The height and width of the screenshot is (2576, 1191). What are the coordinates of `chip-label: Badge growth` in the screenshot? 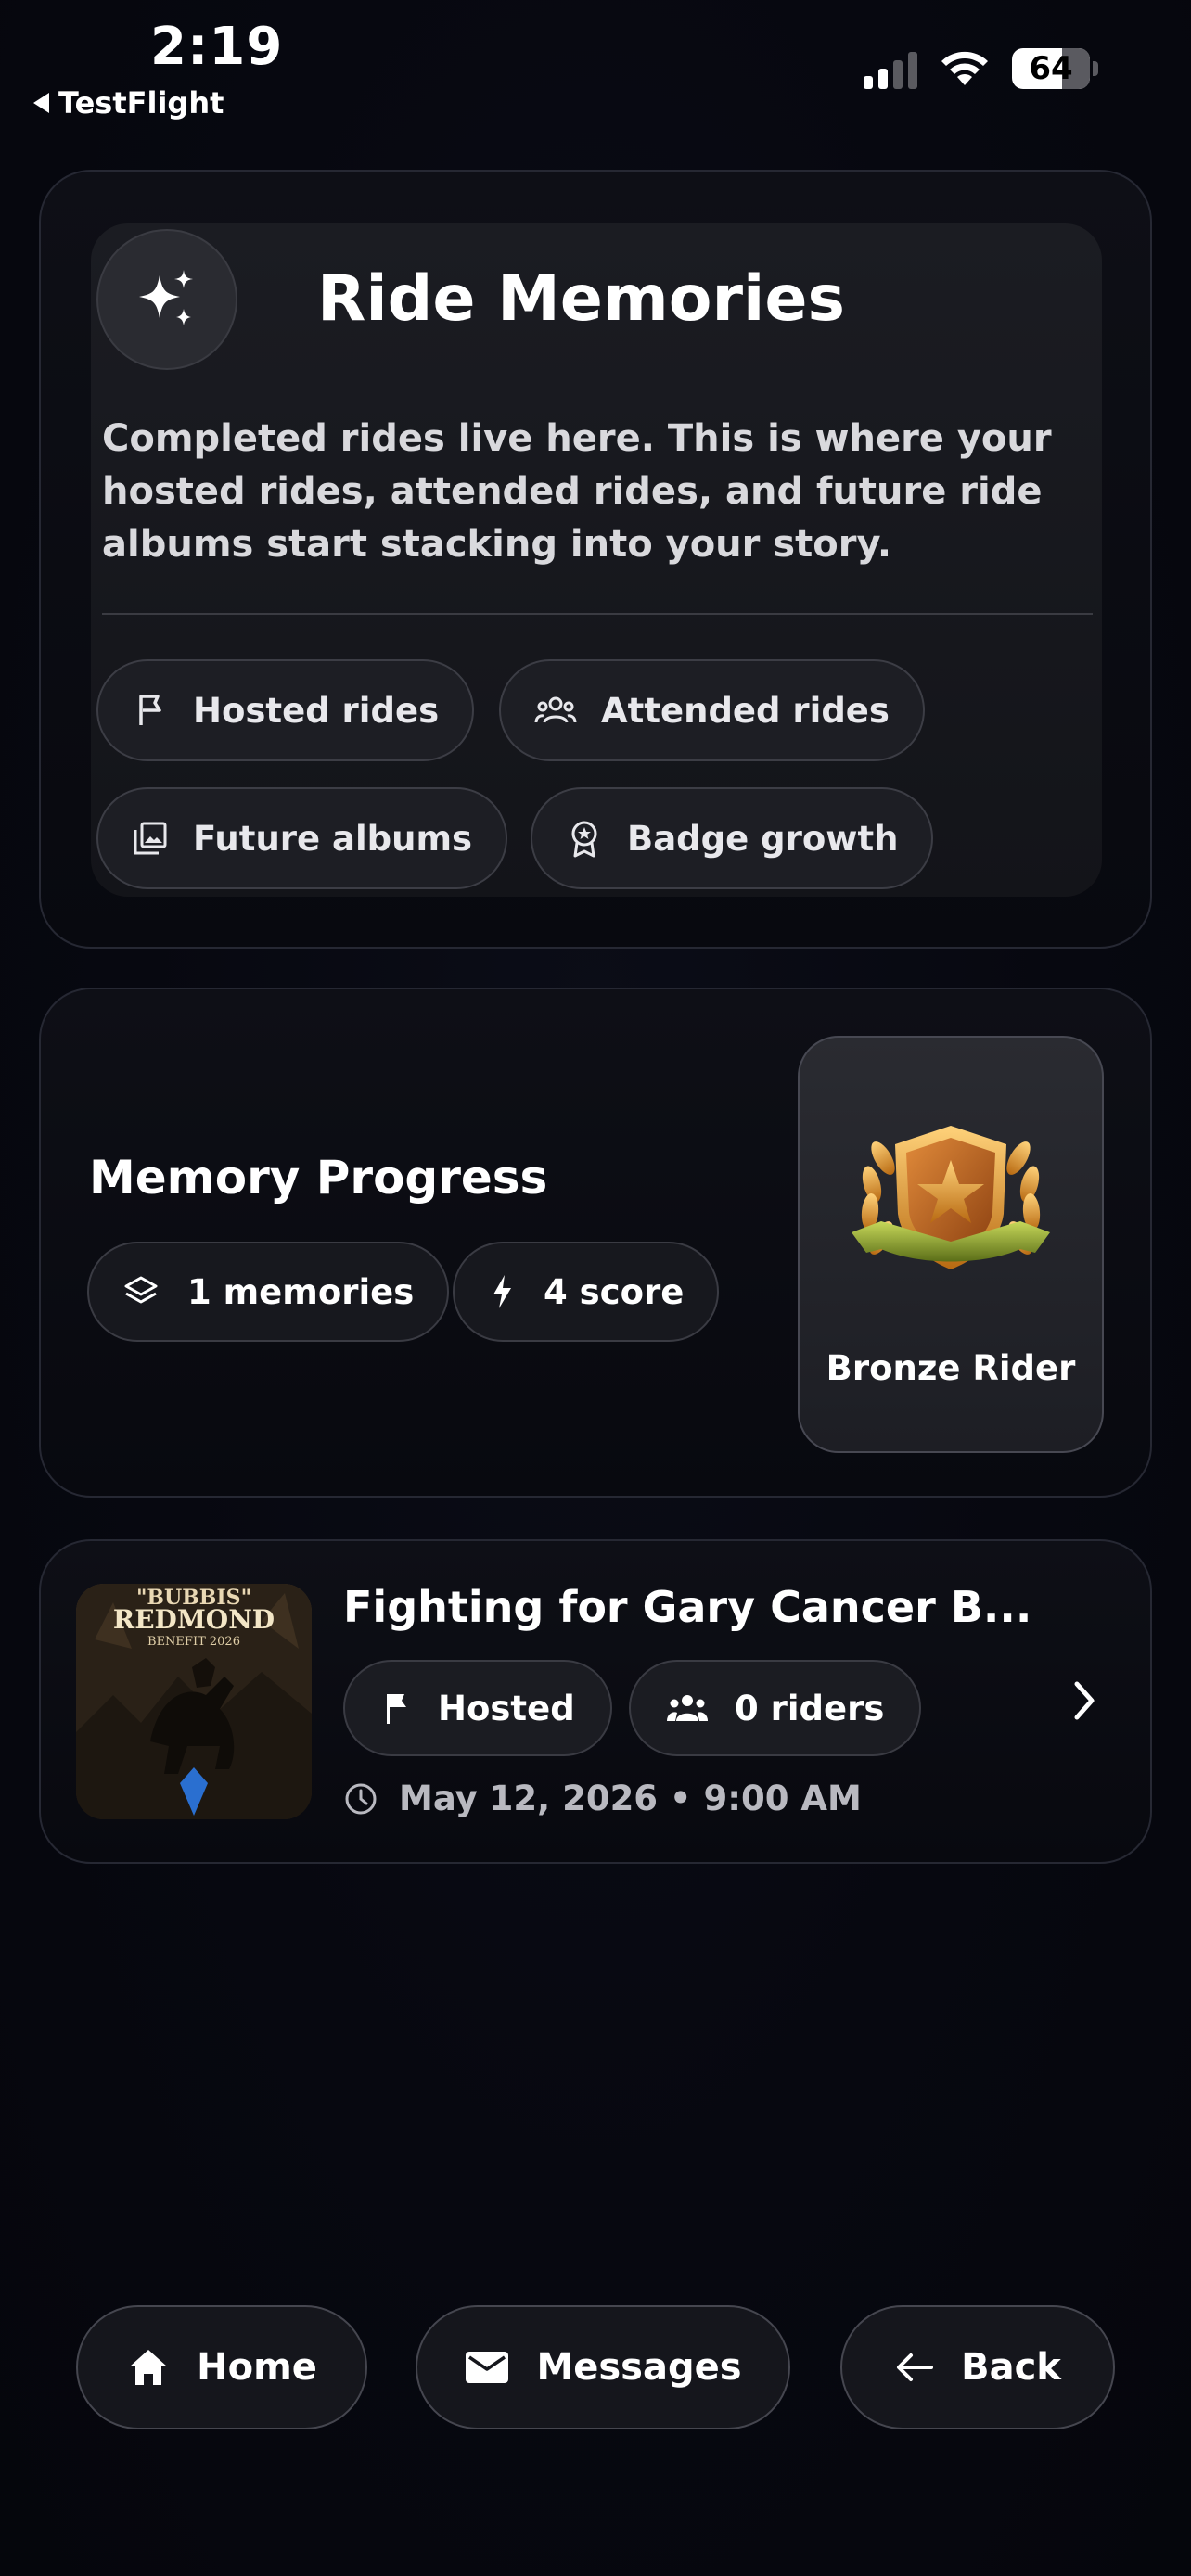 It's located at (763, 839).